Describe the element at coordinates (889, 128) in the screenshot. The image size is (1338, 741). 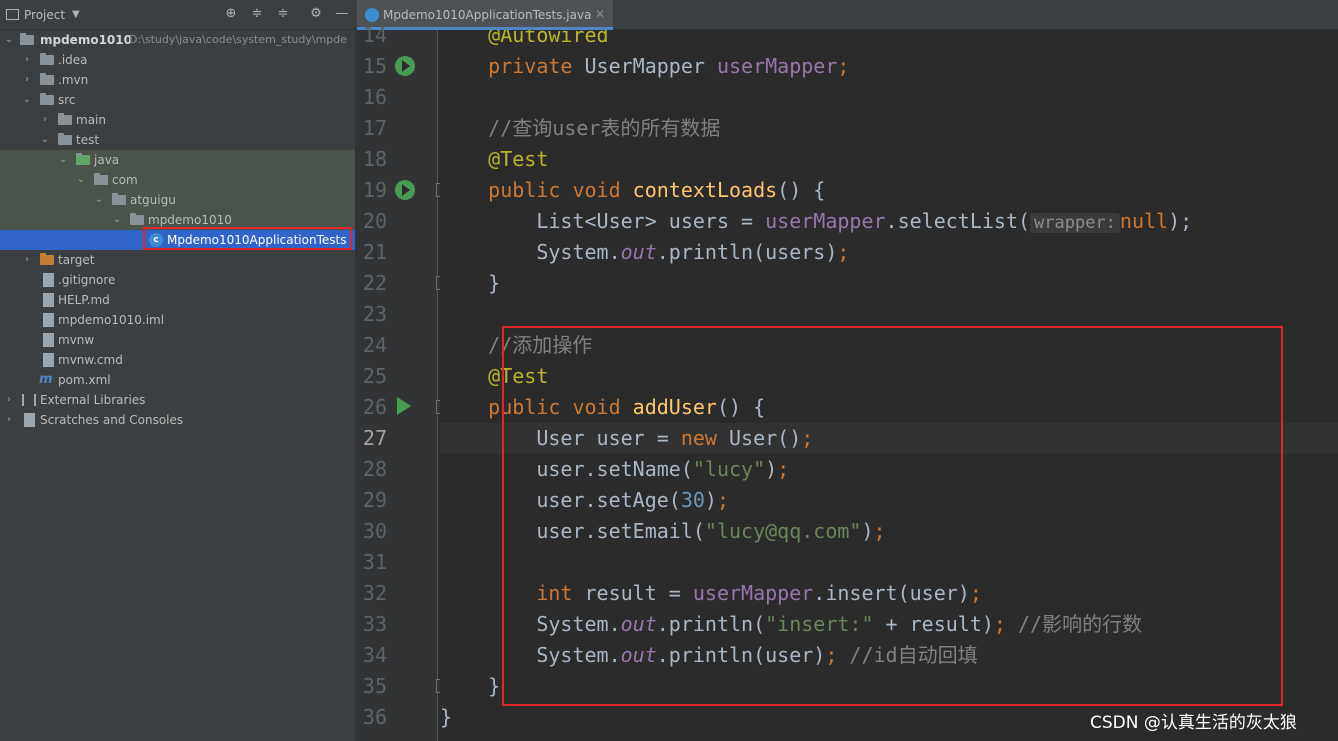
I see `code-line: //查询user表的所有数据` at that location.